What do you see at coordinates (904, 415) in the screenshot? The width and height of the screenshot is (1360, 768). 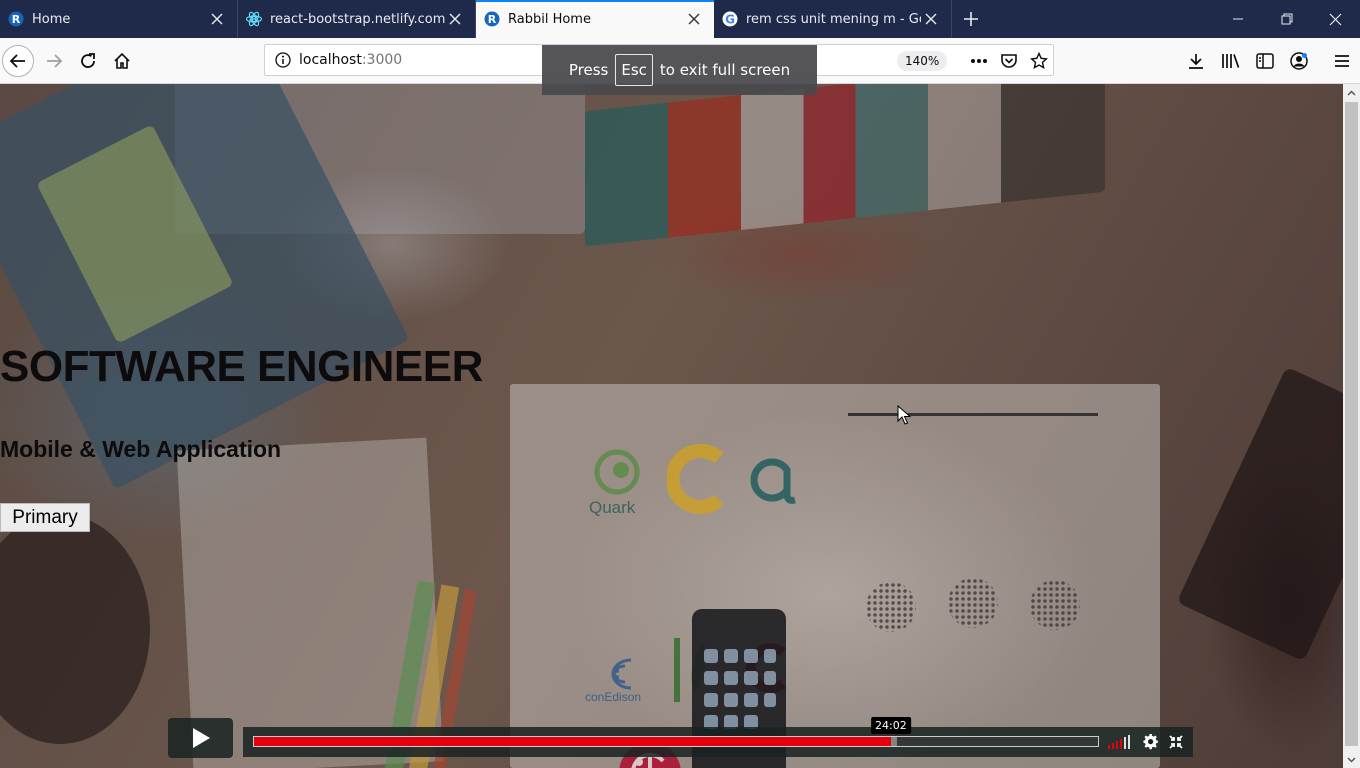 I see `mouse-cursor-icon` at bounding box center [904, 415].